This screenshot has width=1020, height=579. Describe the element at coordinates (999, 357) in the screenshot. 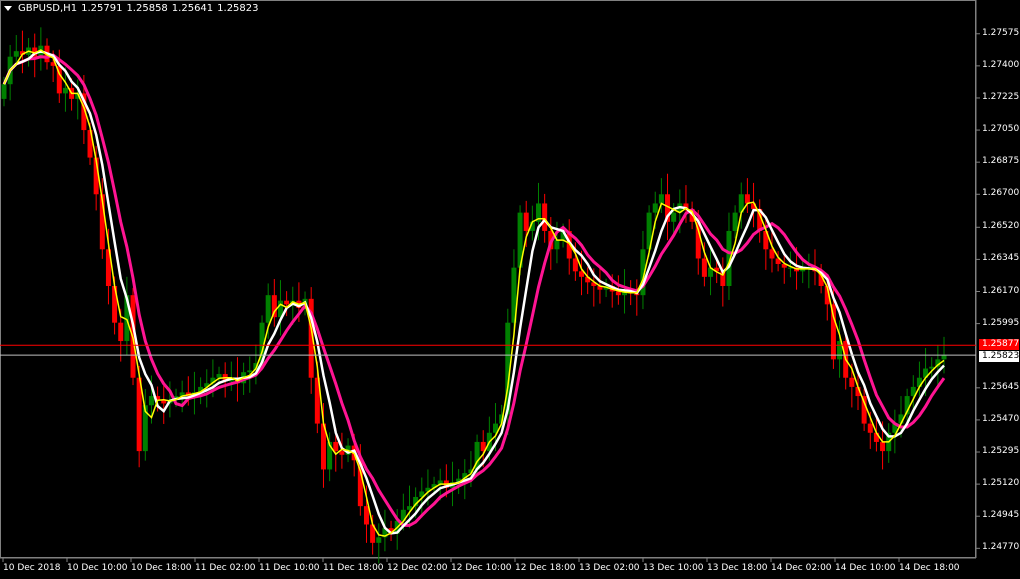

I see `bid-price-tag: 1.25823` at that location.